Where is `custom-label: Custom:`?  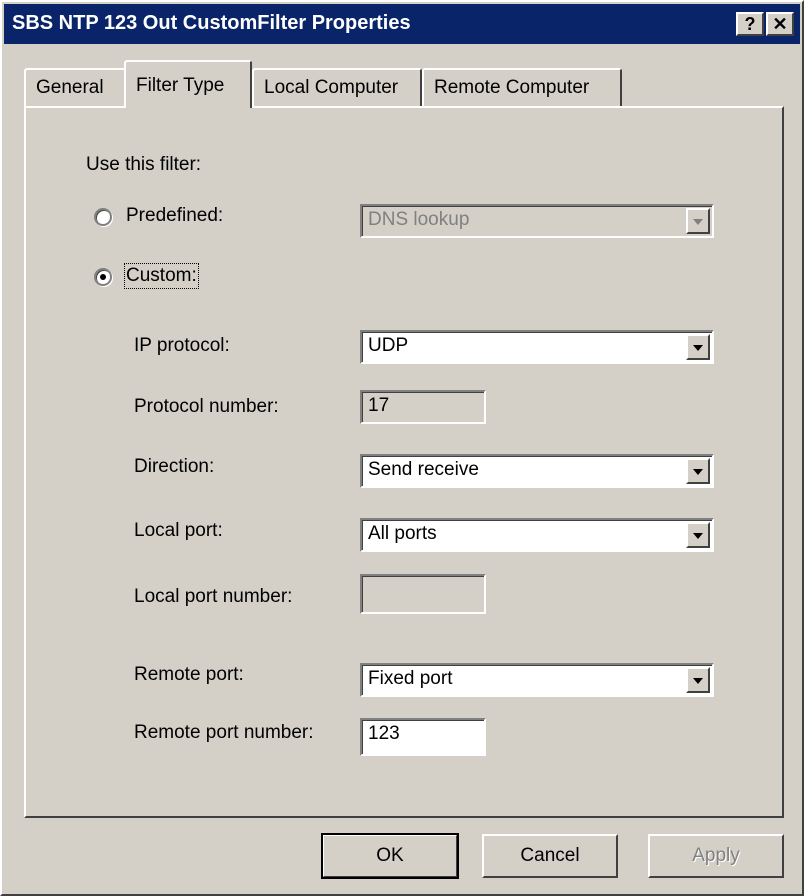 custom-label: Custom: is located at coordinates (161, 276).